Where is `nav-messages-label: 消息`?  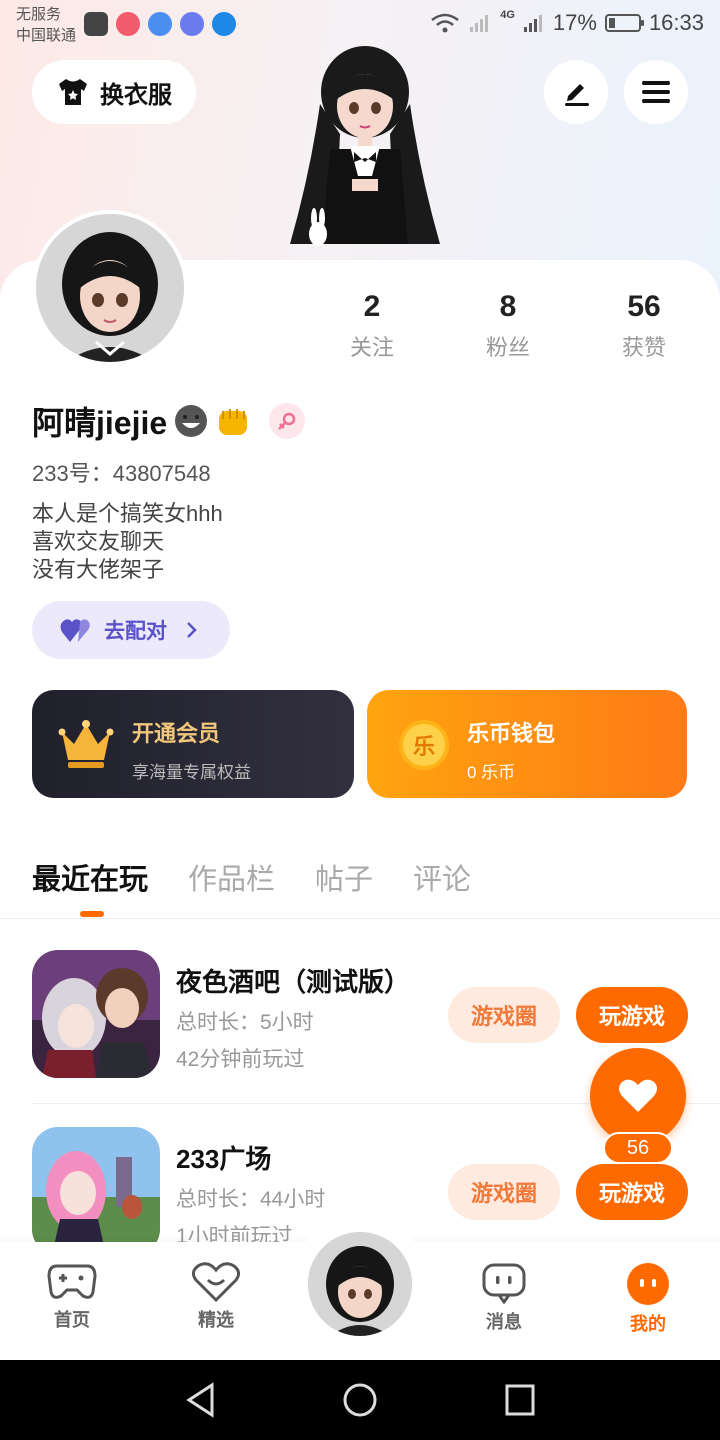 nav-messages-label: 消息 is located at coordinates (504, 1322).